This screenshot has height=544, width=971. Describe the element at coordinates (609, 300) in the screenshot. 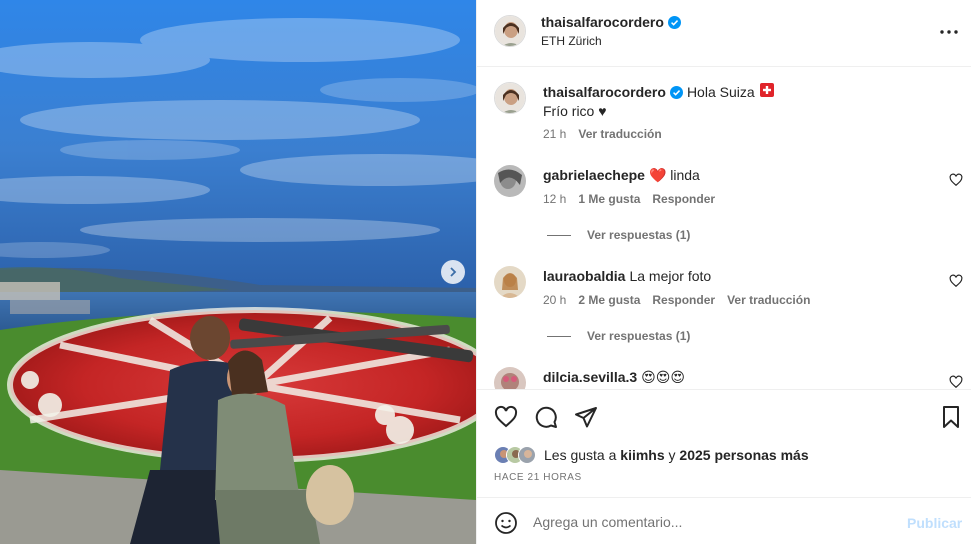

I see `comment-likes: 2 Me gusta` at that location.